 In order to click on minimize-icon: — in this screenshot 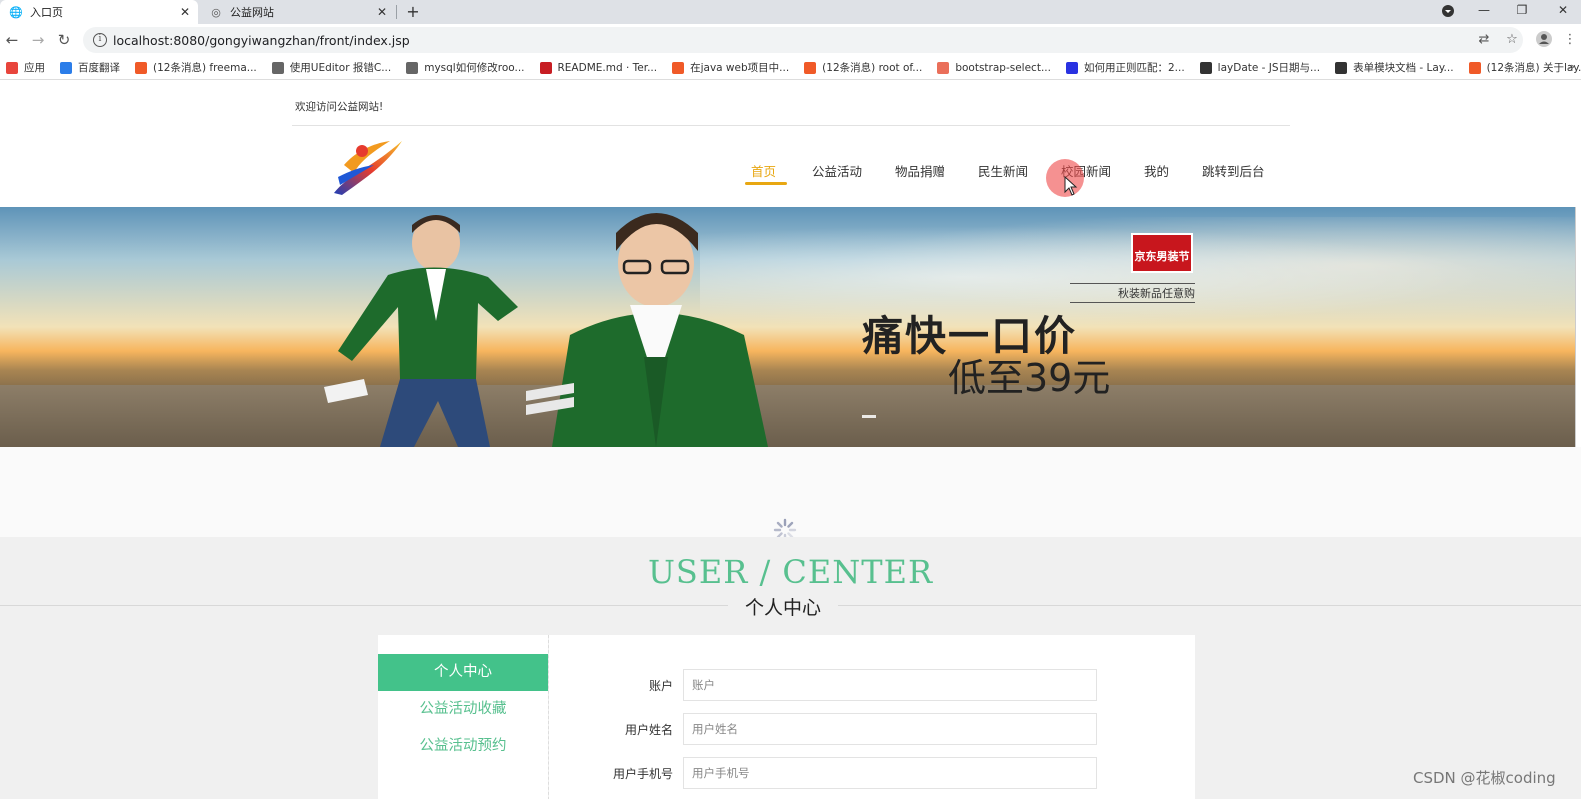, I will do `click(1484, 11)`.